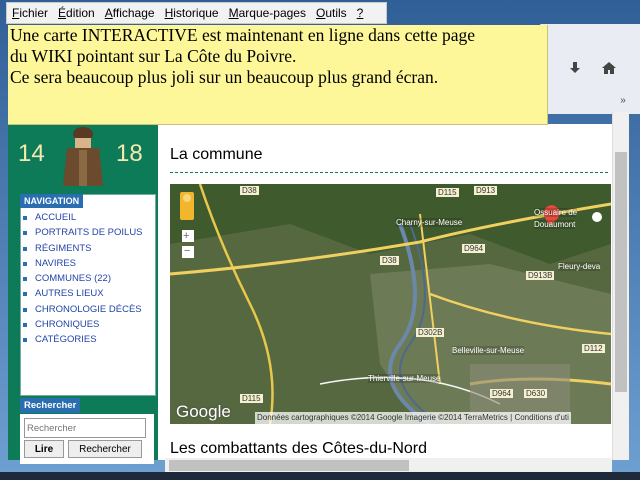  What do you see at coordinates (203, 411) in the screenshot?
I see `google-logo: Google` at bounding box center [203, 411].